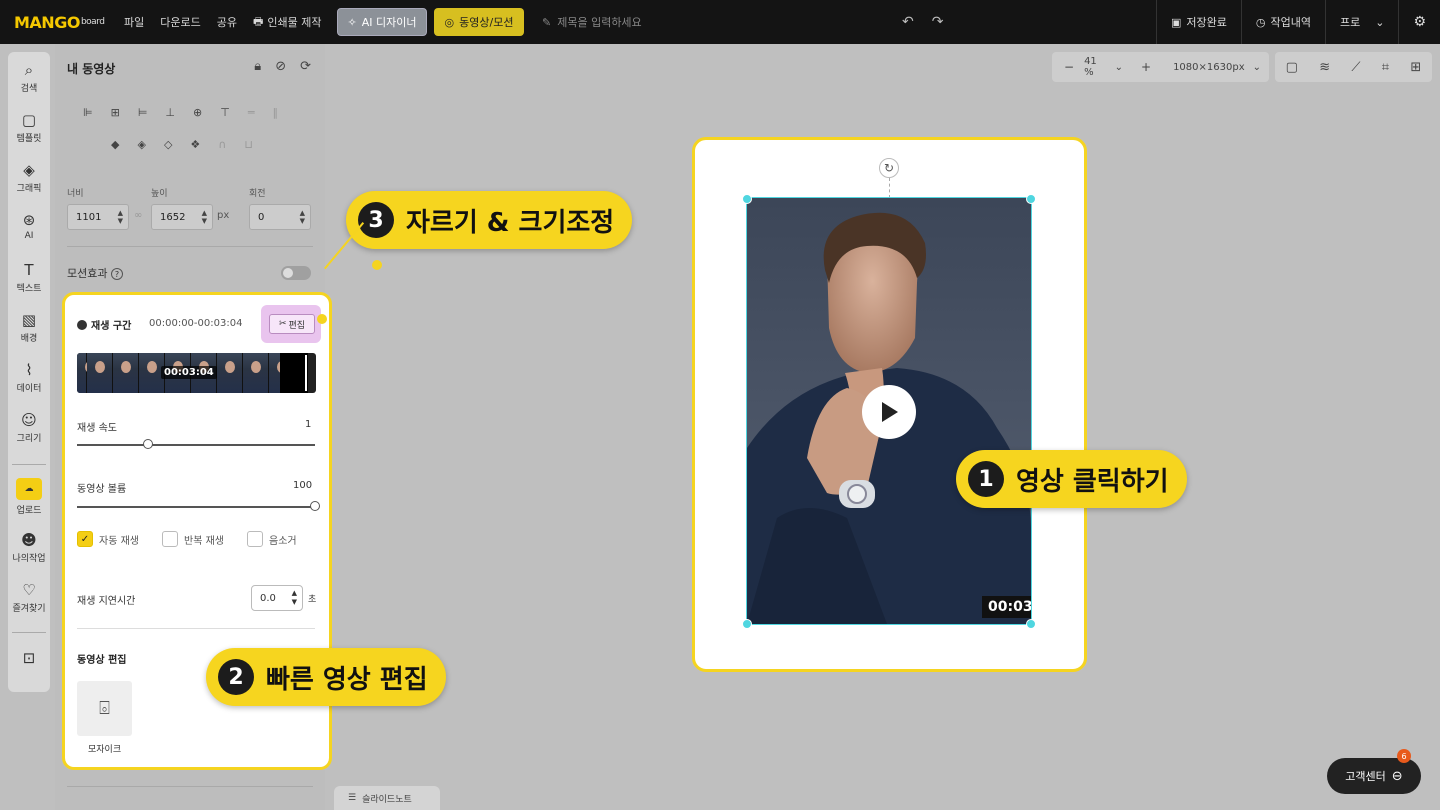 The height and width of the screenshot is (810, 1440). What do you see at coordinates (29, 497) in the screenshot?
I see `nav-upload: ☁ 업로드` at bounding box center [29, 497].